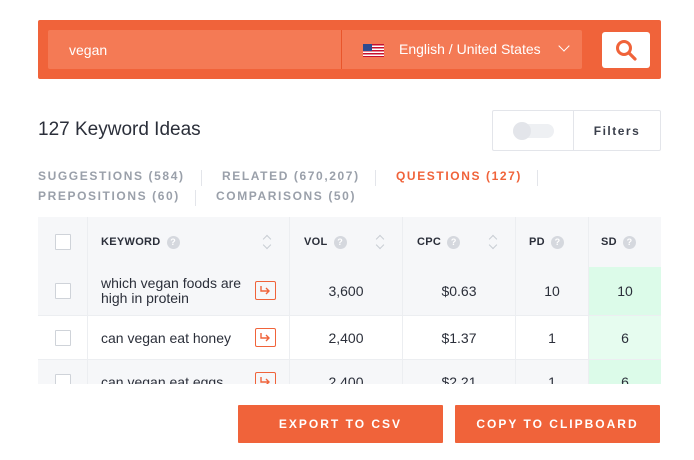  I want to click on header-vol-label: VOL, so click(316, 242).